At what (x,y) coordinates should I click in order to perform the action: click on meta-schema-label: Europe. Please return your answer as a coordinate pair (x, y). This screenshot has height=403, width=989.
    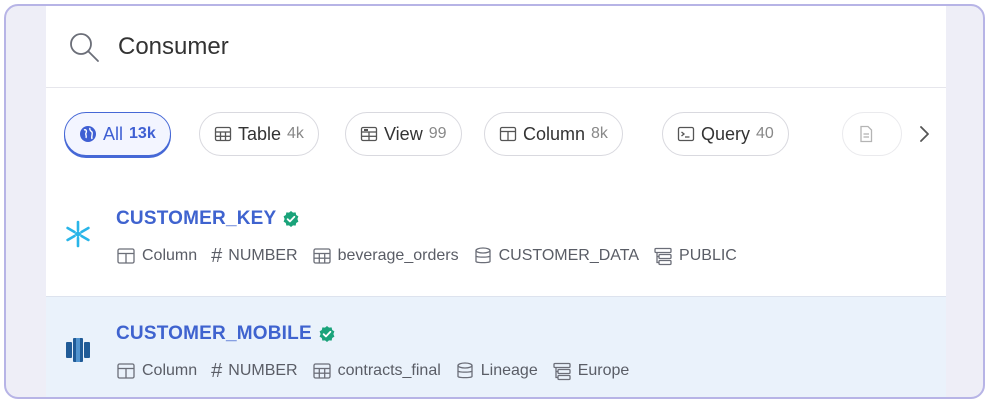
    Looking at the image, I should click on (603, 370).